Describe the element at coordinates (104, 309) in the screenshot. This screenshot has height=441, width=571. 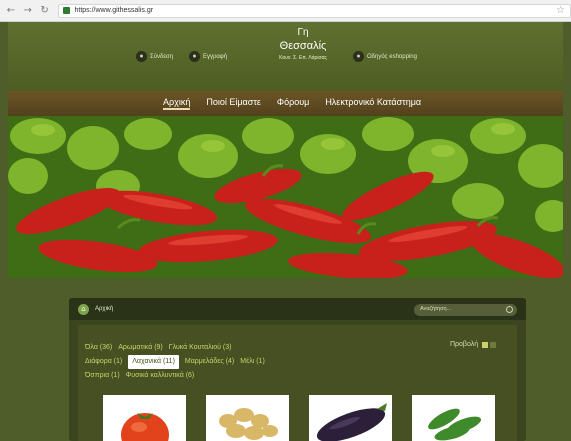
I see `breadcrumb: Αρχική` at that location.